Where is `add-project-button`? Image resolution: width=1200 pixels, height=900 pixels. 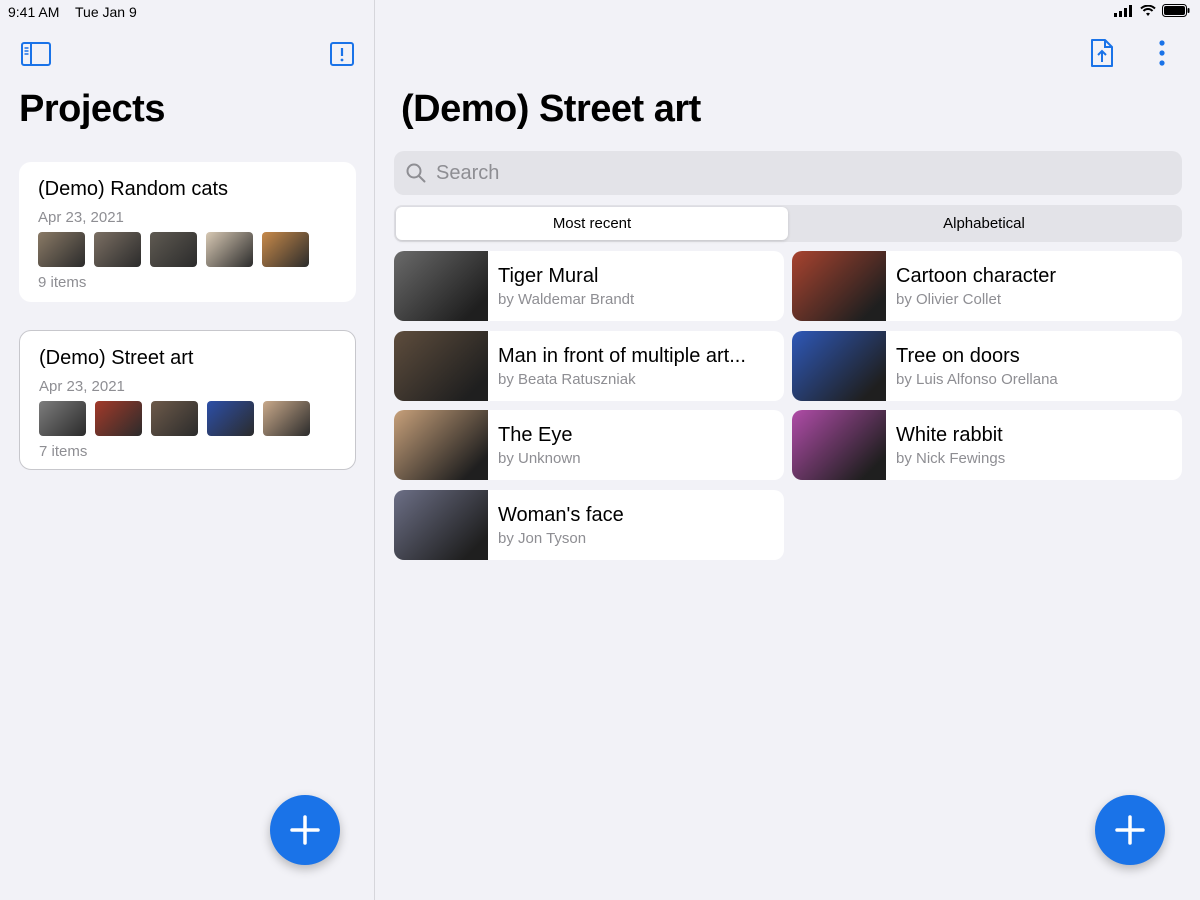 add-project-button is located at coordinates (305, 830).